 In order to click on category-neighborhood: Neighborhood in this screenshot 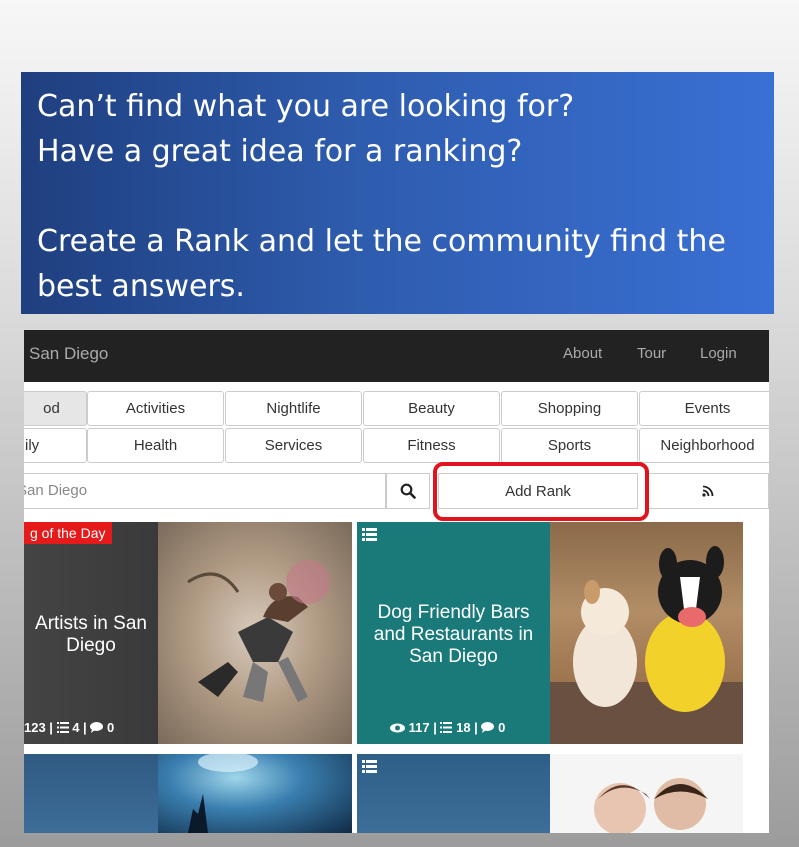, I will do `click(704, 445)`.